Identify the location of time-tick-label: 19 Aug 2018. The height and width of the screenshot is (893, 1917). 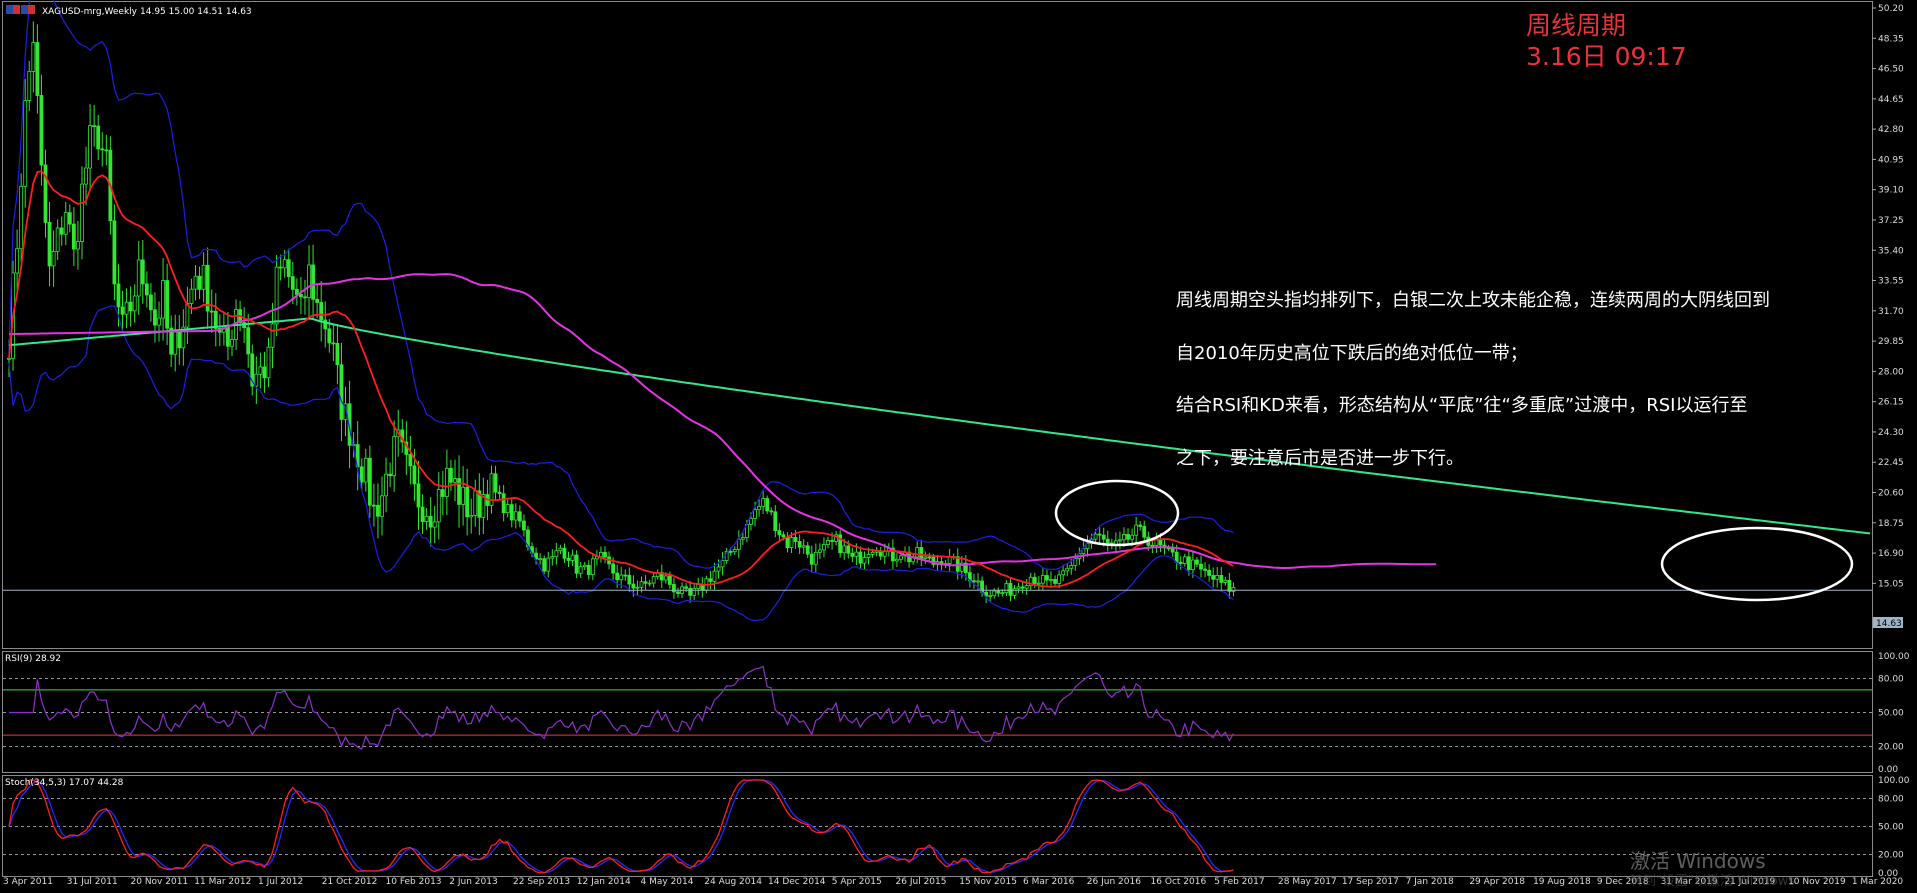
(1562, 882).